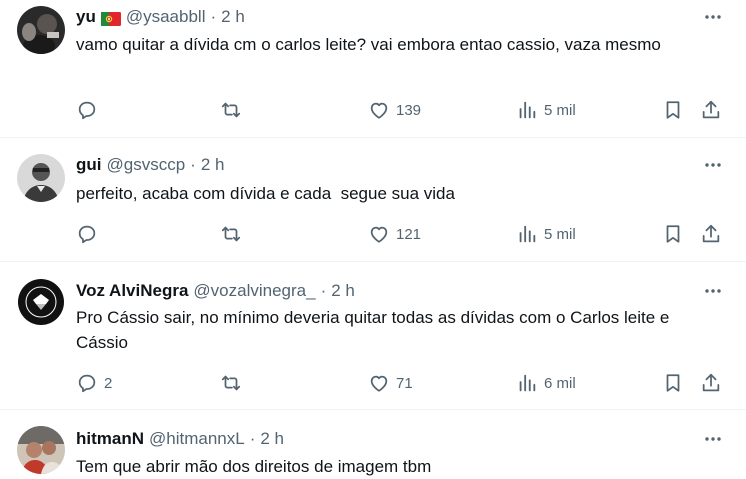 This screenshot has width=746, height=479. I want to click on like-button: 71, so click(390, 383).